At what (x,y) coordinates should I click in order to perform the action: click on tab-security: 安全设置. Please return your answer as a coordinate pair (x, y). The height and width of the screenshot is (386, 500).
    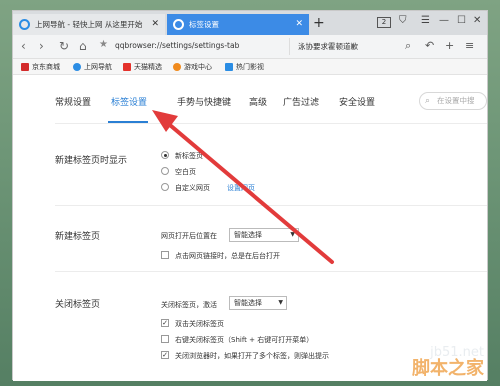
    Looking at the image, I should click on (357, 101).